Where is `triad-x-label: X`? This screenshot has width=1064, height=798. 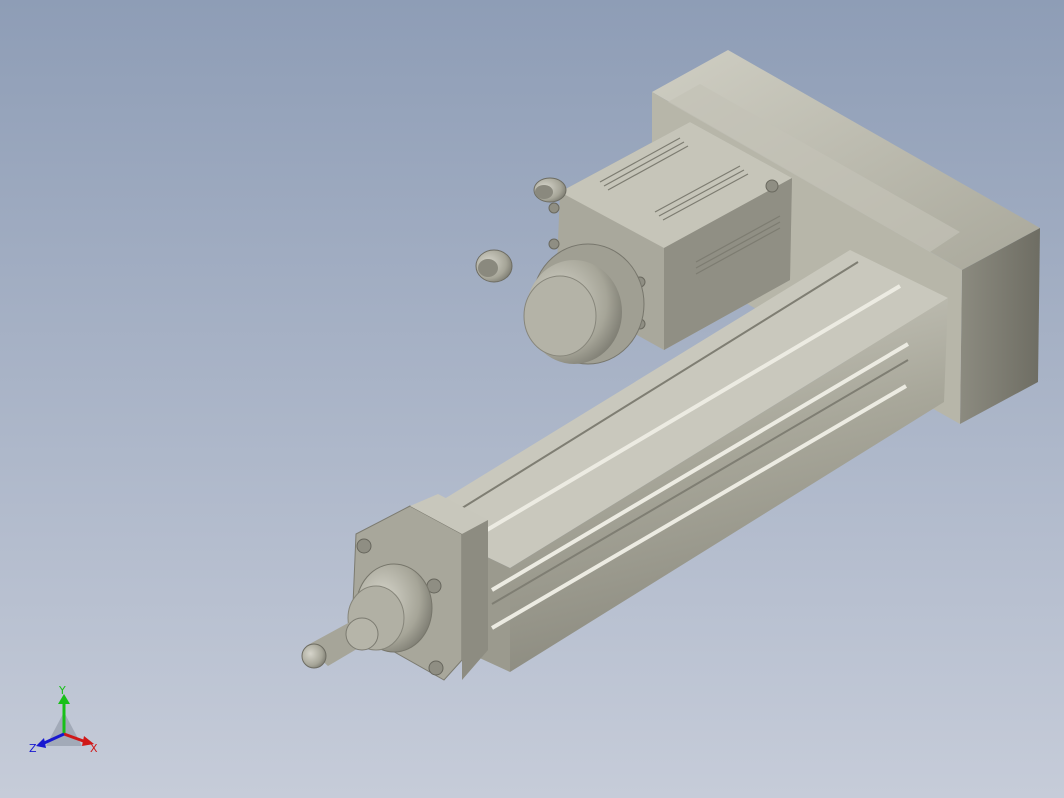
triad-x-label: X is located at coordinates (94, 748).